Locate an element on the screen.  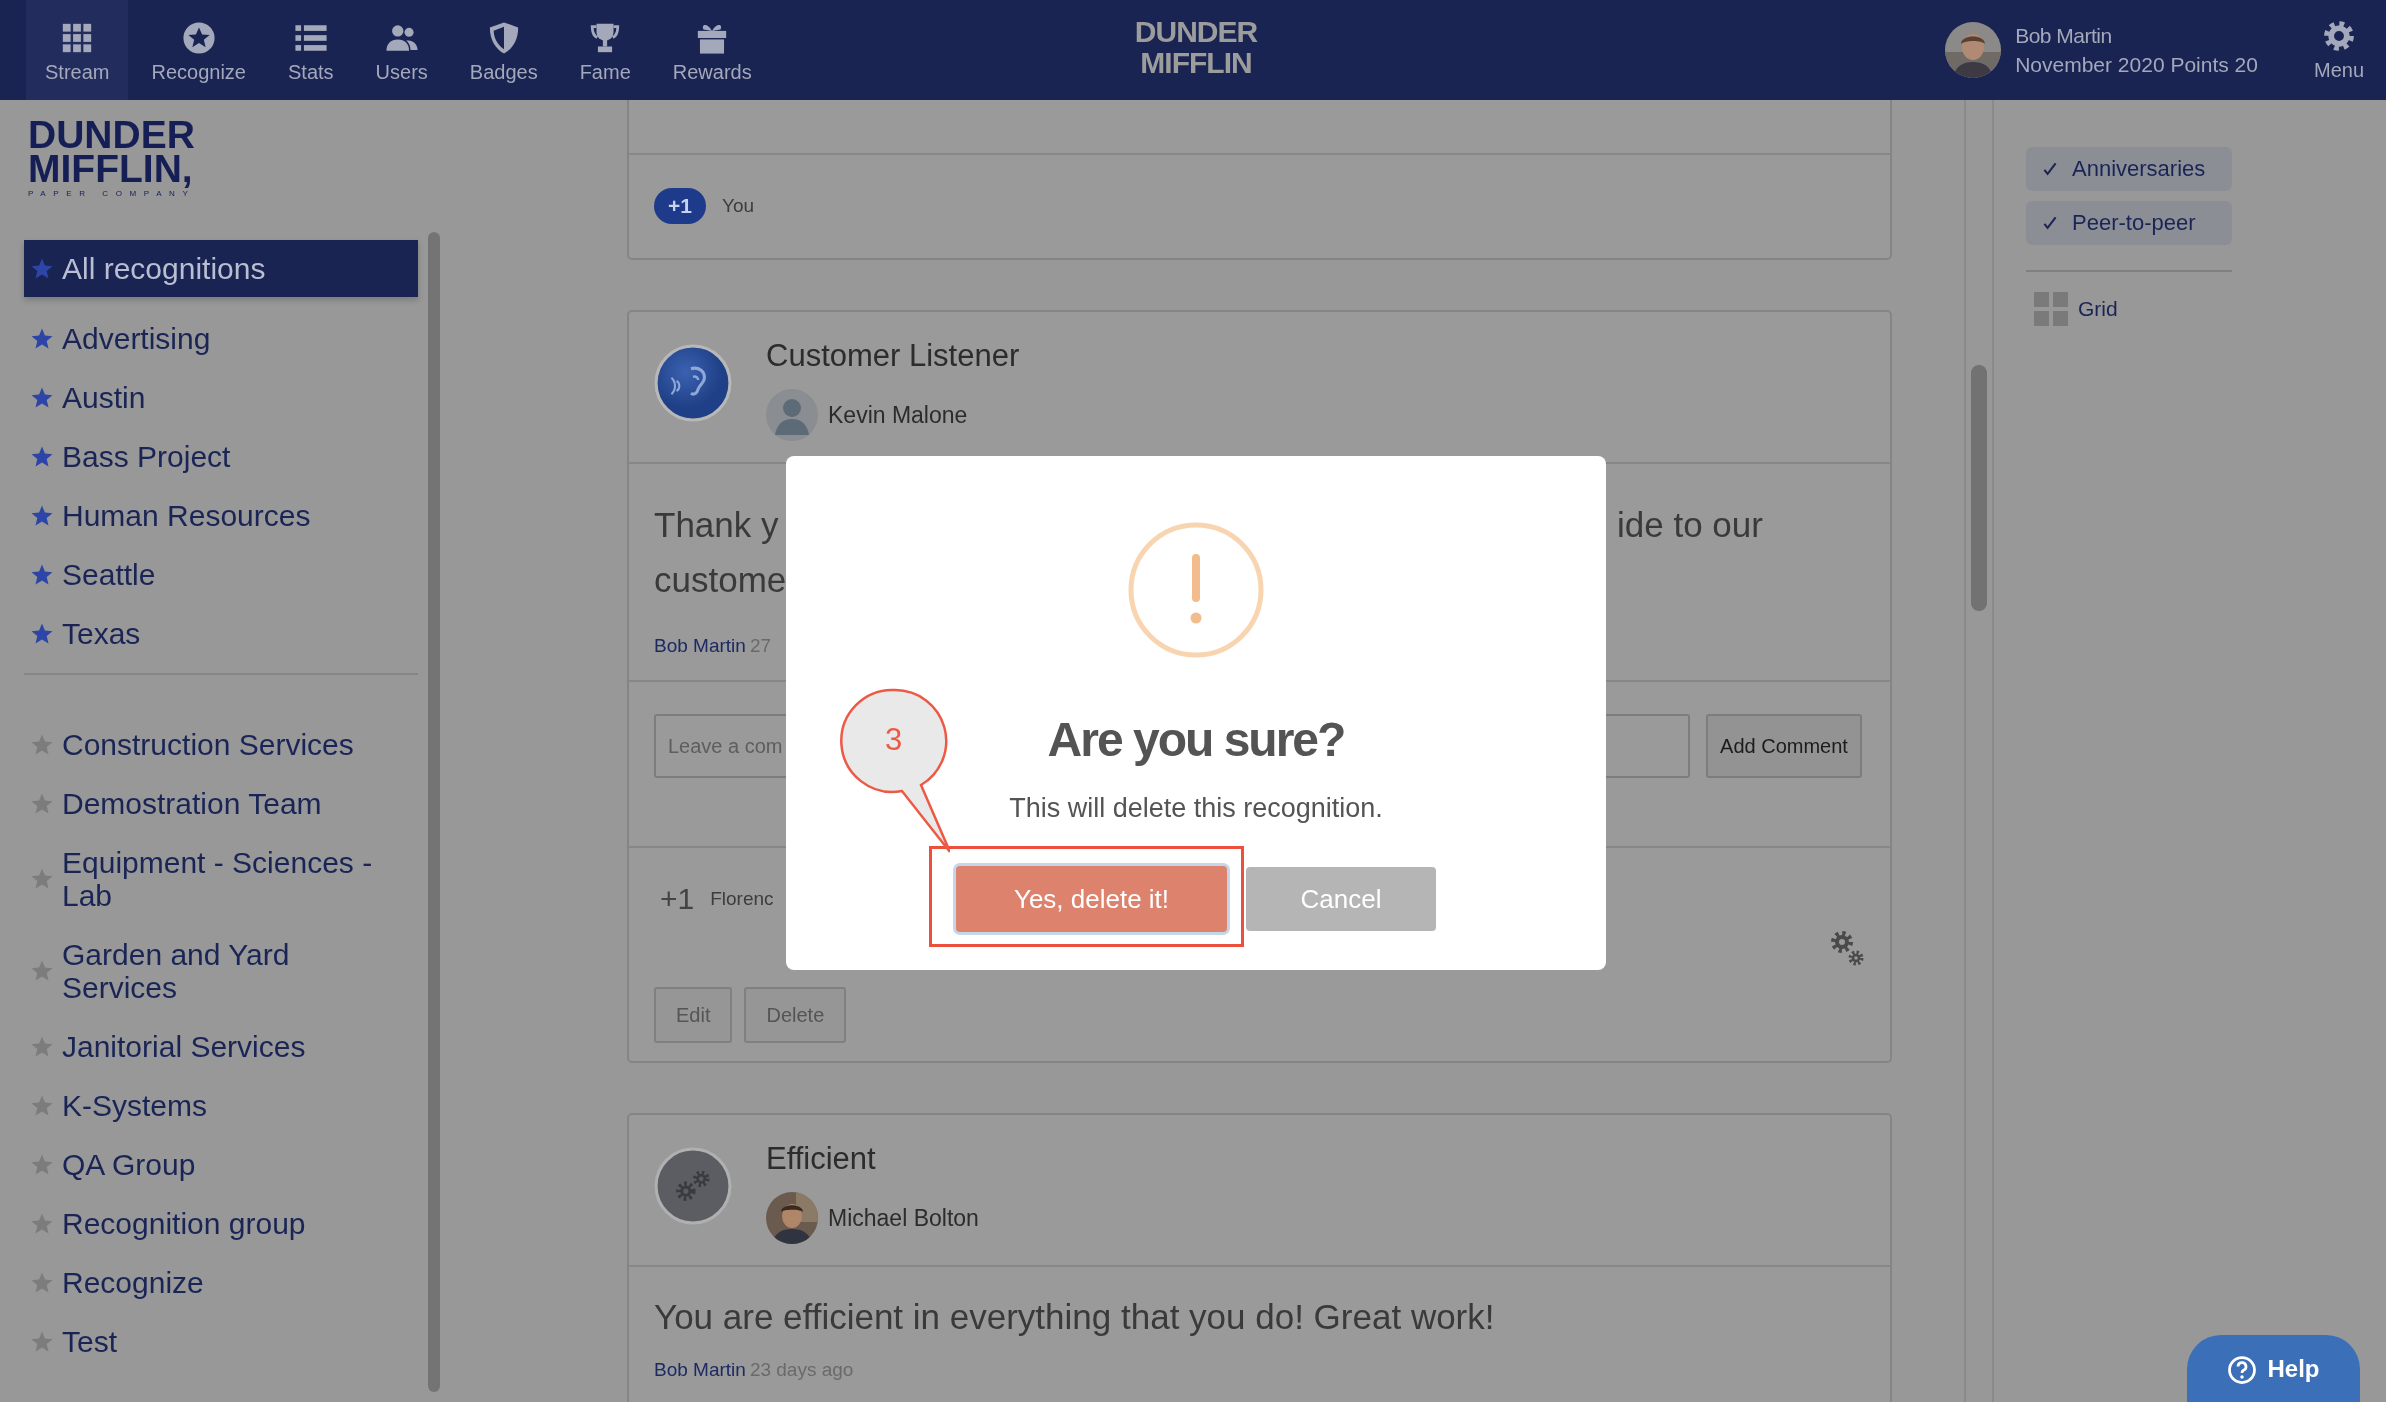
sidebar-item: Human Resources is located at coordinates (221, 515).